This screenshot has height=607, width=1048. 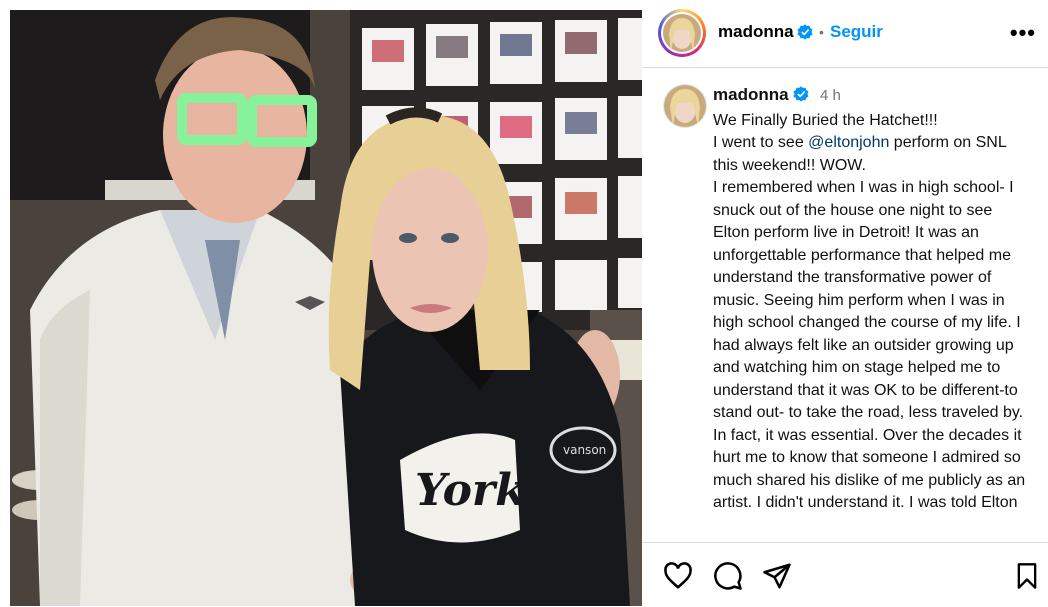 I want to click on post-header: madonna • Seguir •••, so click(x=845, y=34).